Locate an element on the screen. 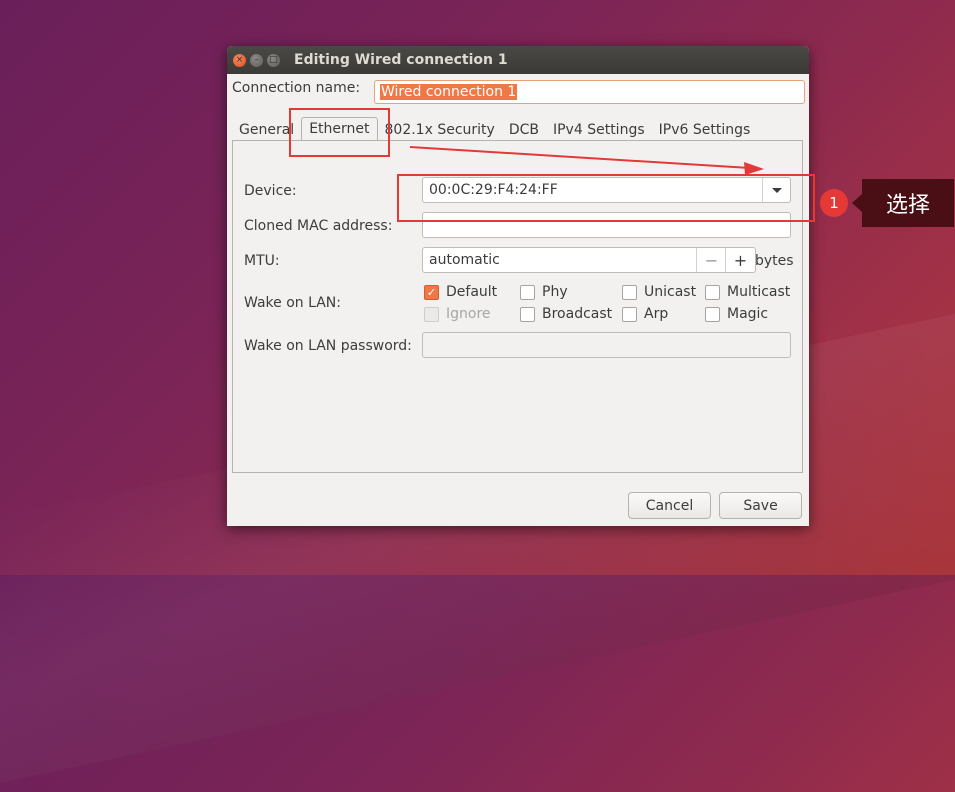  callout-label: 选择 is located at coordinates (908, 203).